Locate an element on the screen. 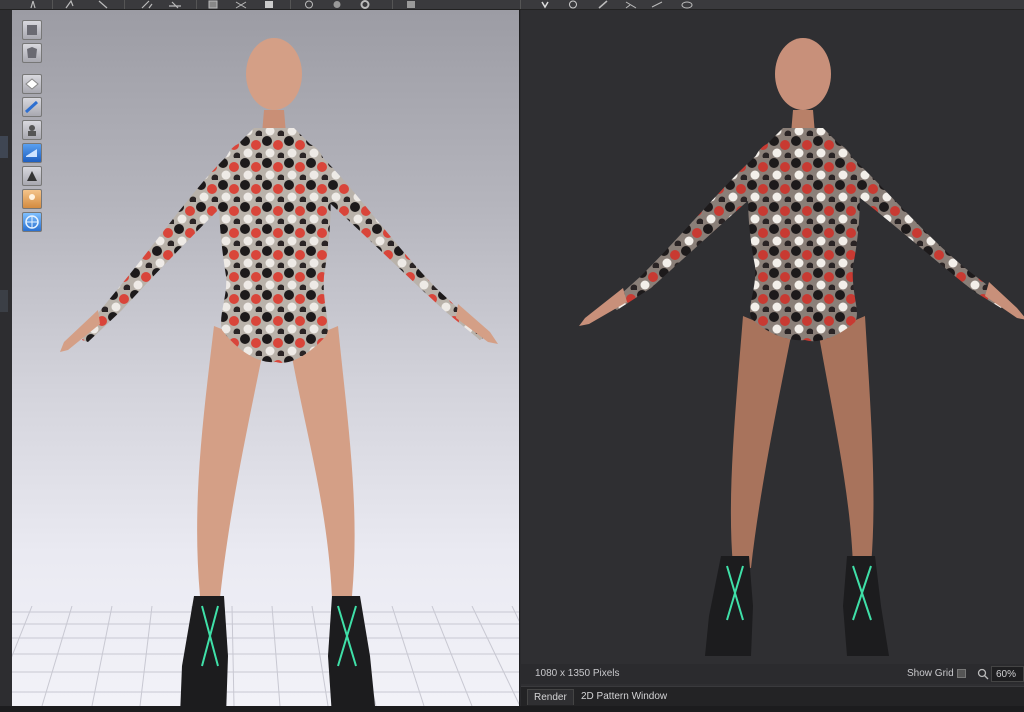 This screenshot has width=1024, height=712. grid-icon is located at coordinates (241, 4).